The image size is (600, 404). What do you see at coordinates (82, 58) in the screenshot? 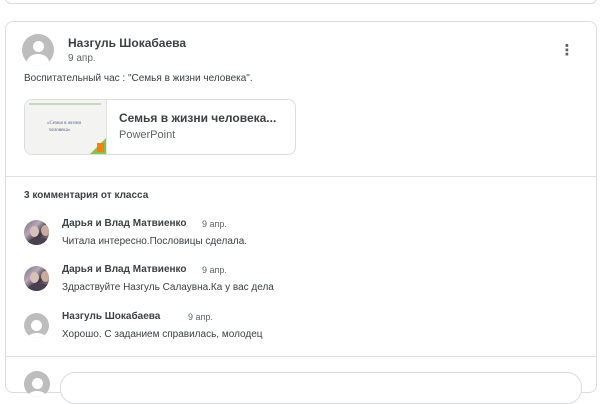
I see `post-date: 9 апр.` at bounding box center [82, 58].